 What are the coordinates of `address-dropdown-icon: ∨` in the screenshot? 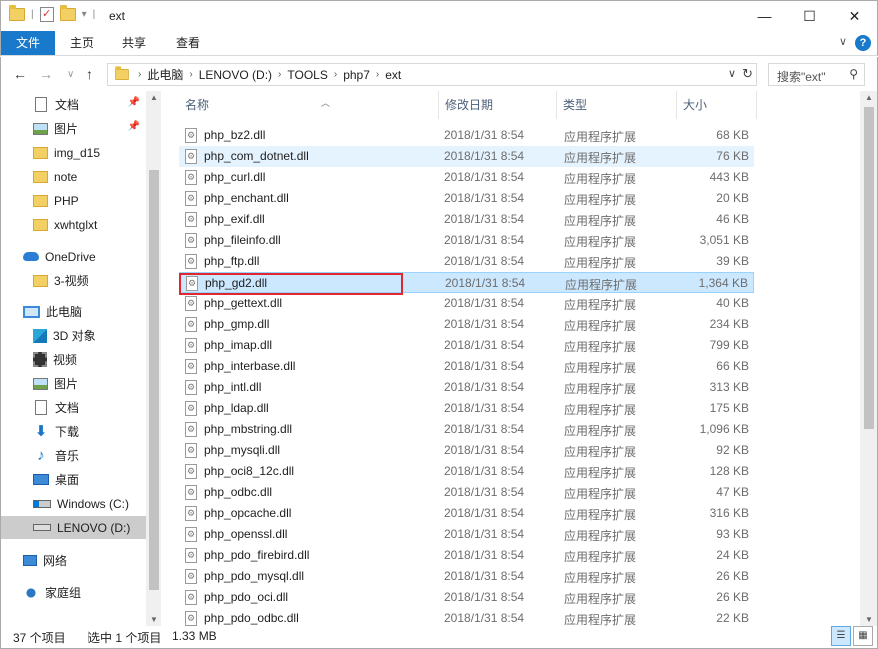 It's located at (732, 73).